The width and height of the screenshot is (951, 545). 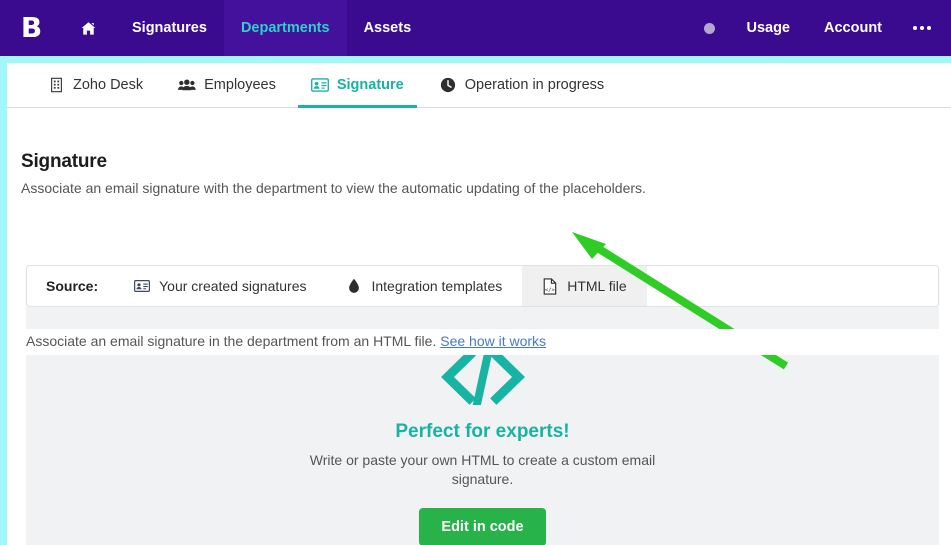 I want to click on page-title: Signature, so click(x=64, y=161).